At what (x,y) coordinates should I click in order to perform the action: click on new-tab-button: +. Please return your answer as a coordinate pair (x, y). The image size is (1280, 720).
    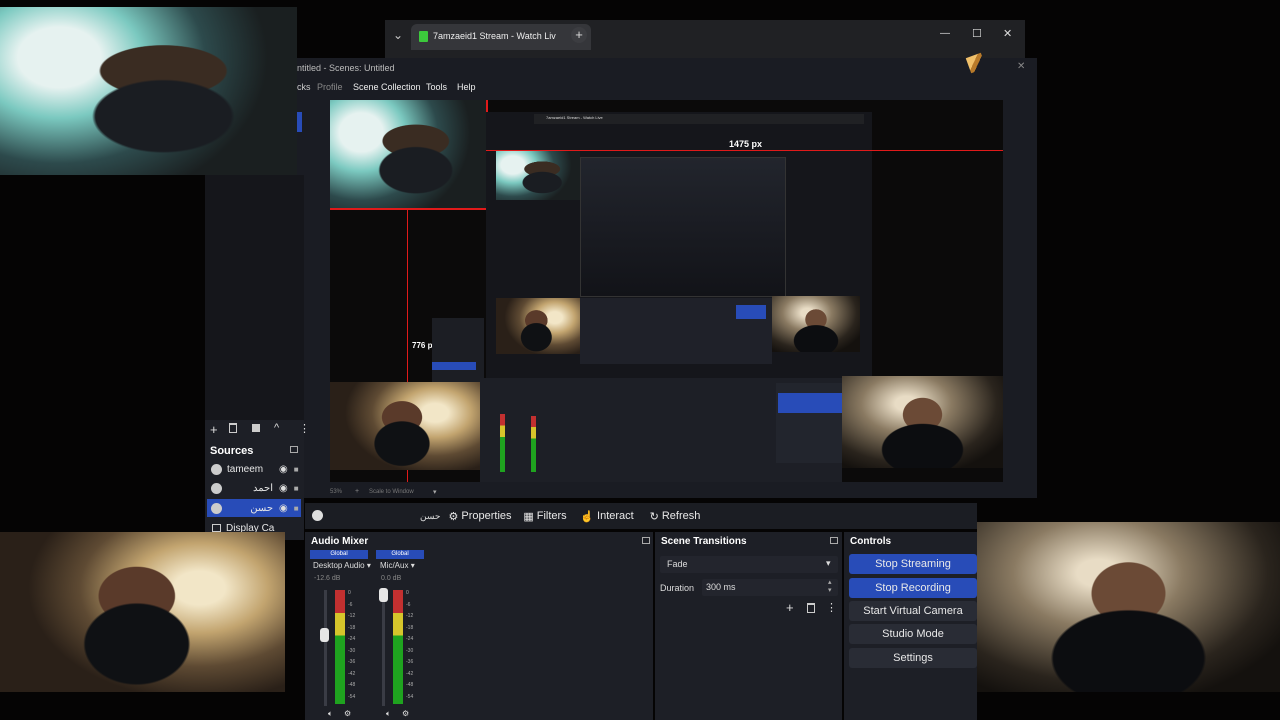
    Looking at the image, I should click on (579, 35).